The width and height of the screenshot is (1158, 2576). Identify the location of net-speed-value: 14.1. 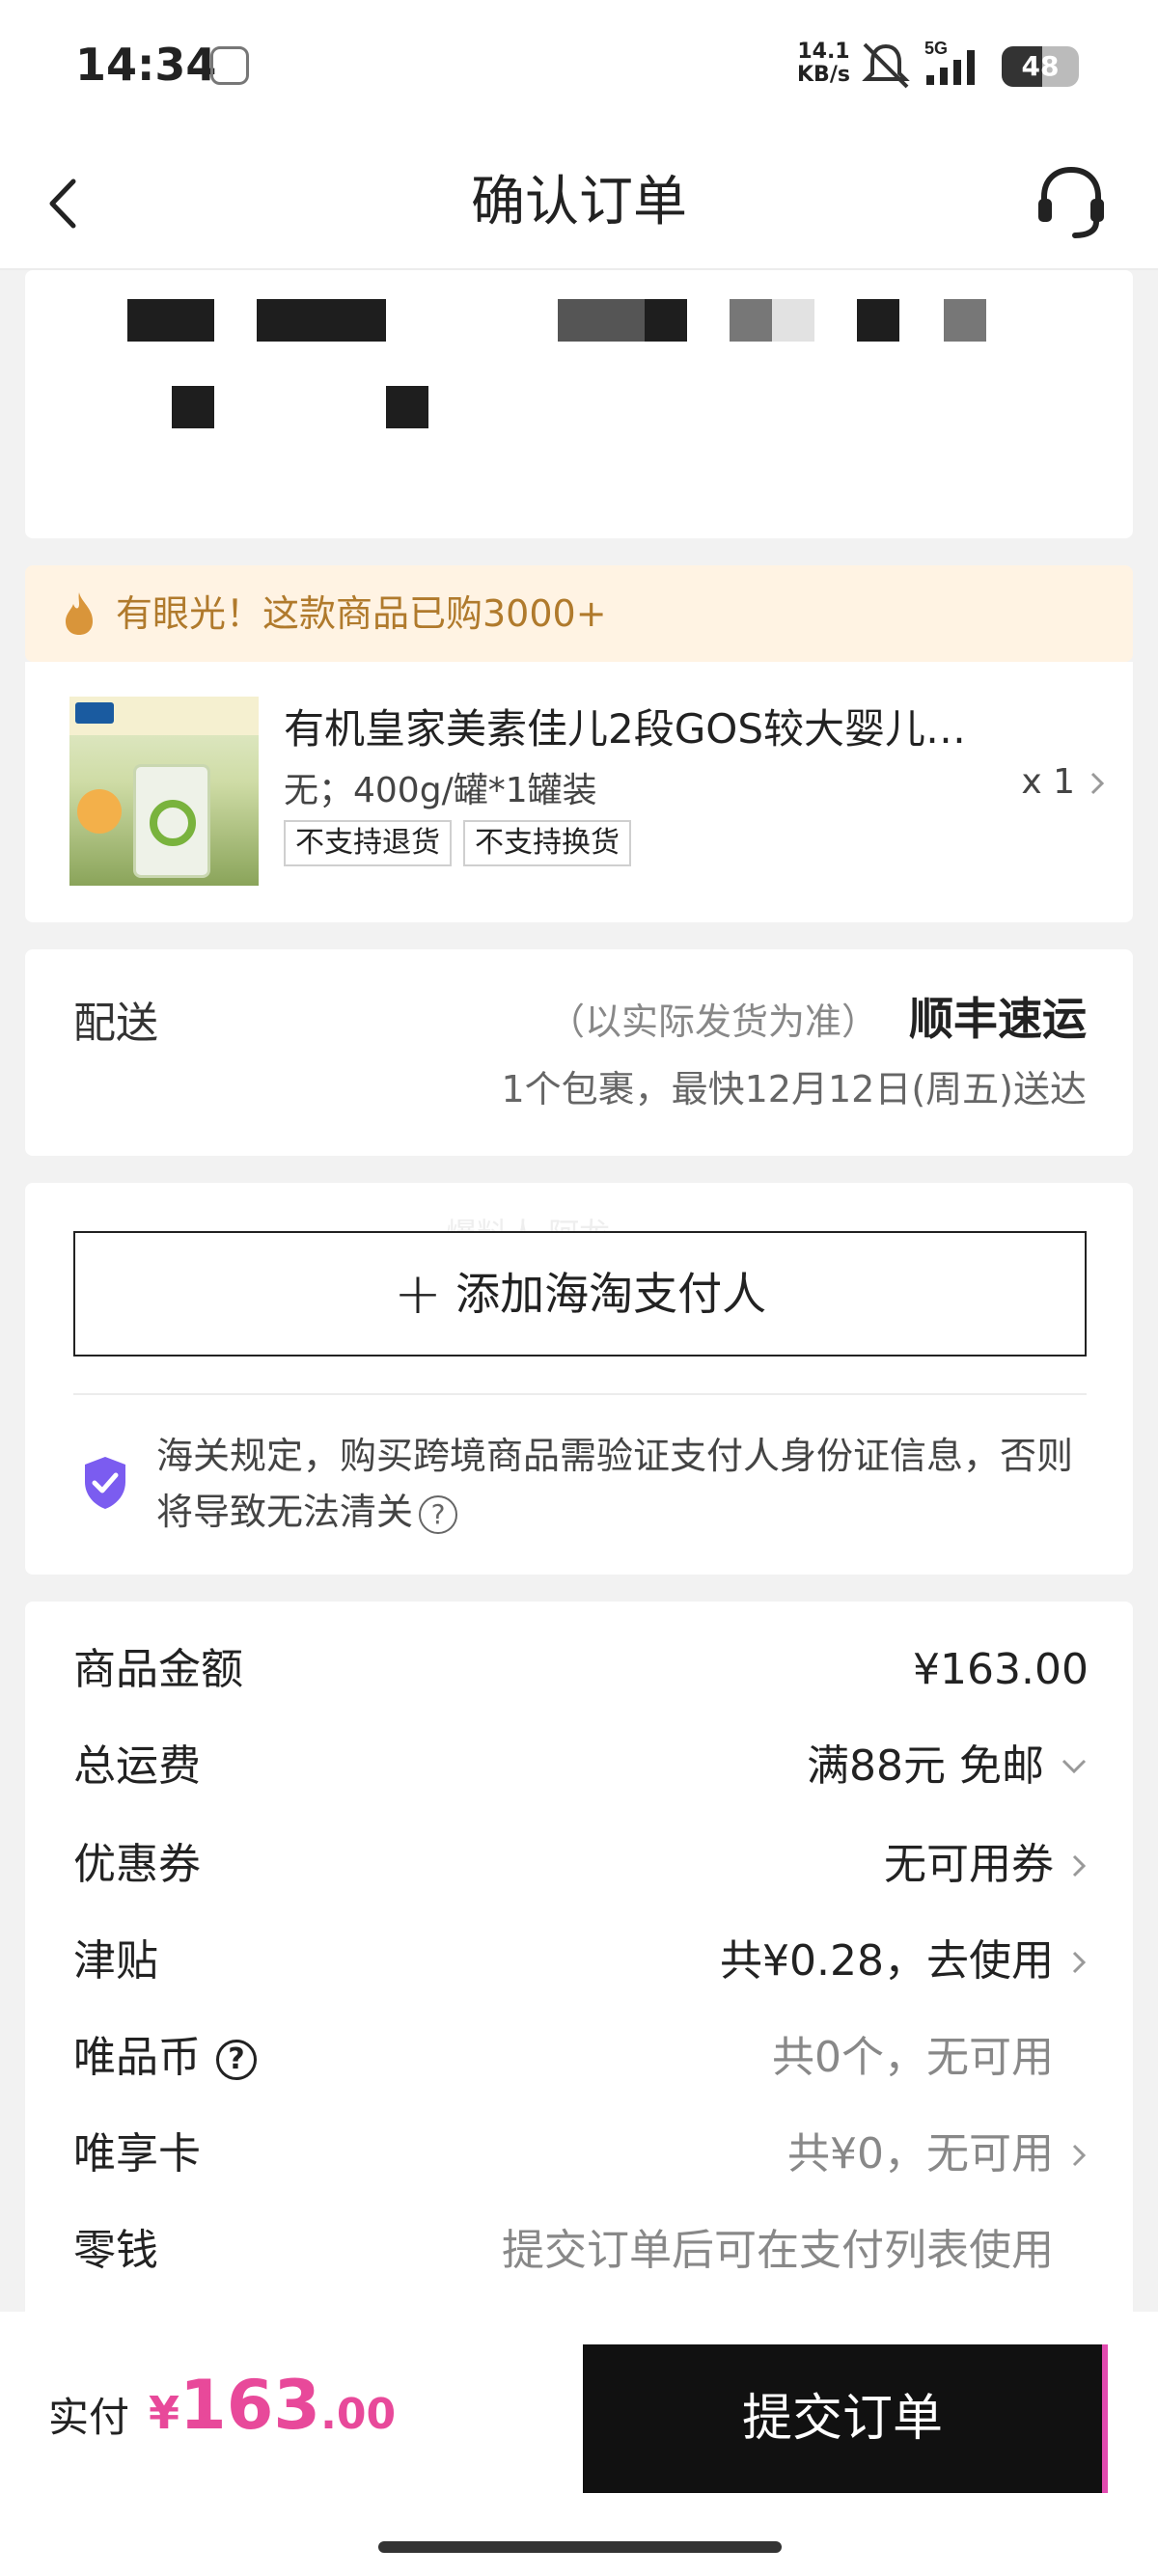
(823, 52).